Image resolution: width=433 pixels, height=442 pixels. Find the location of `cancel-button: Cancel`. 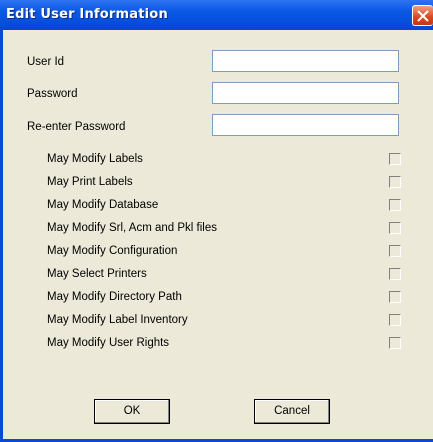

cancel-button: Cancel is located at coordinates (292, 411).